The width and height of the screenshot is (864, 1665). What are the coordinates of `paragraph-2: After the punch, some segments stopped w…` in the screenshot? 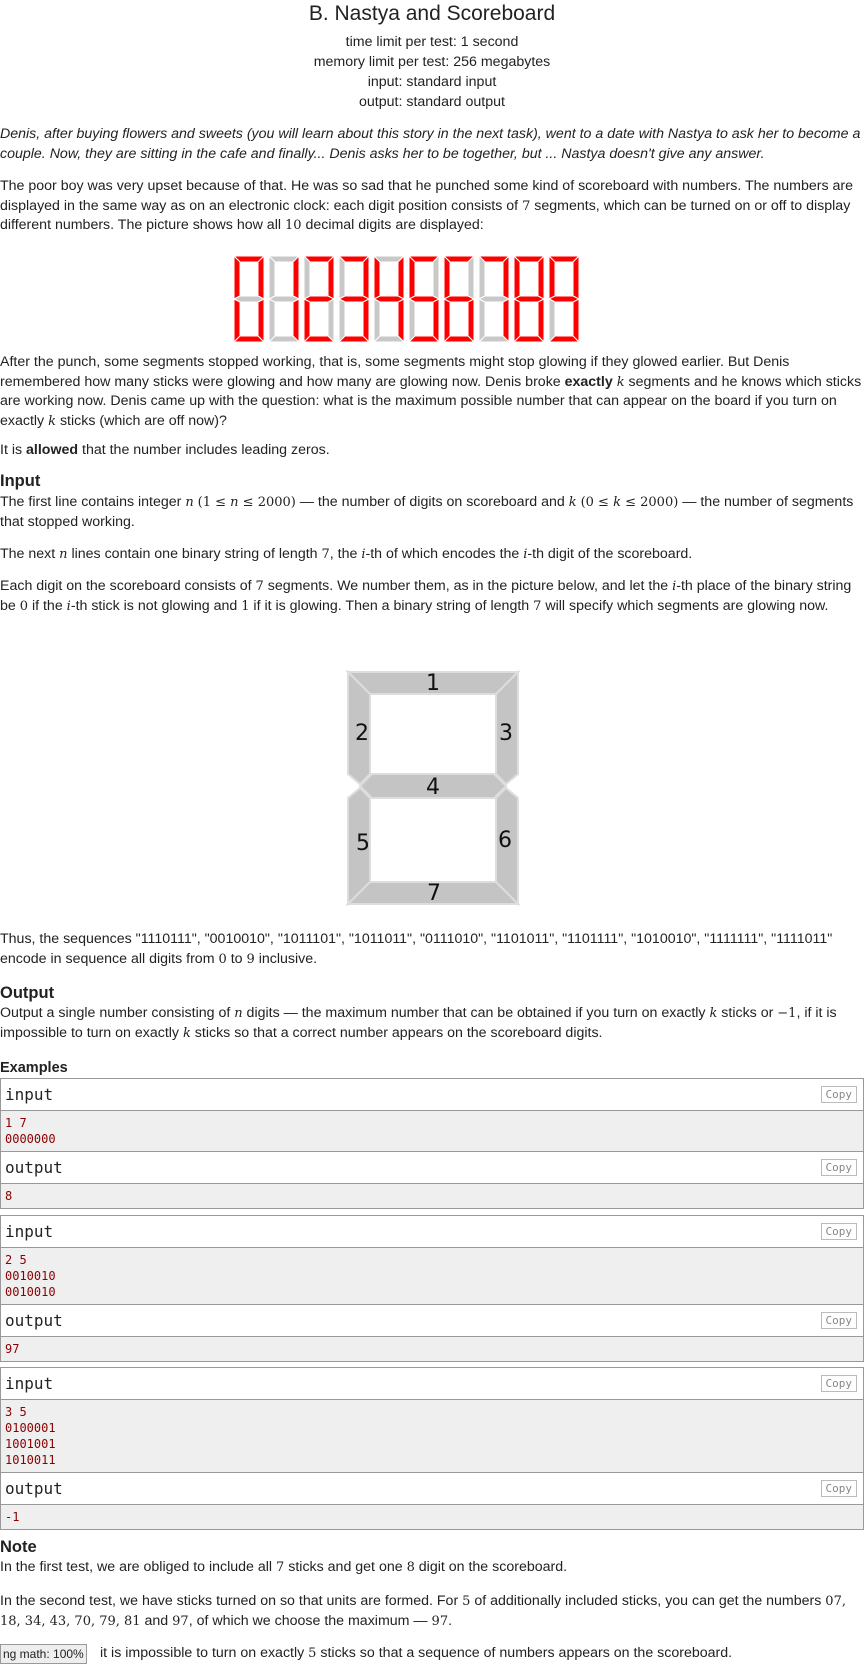 It's located at (431, 391).